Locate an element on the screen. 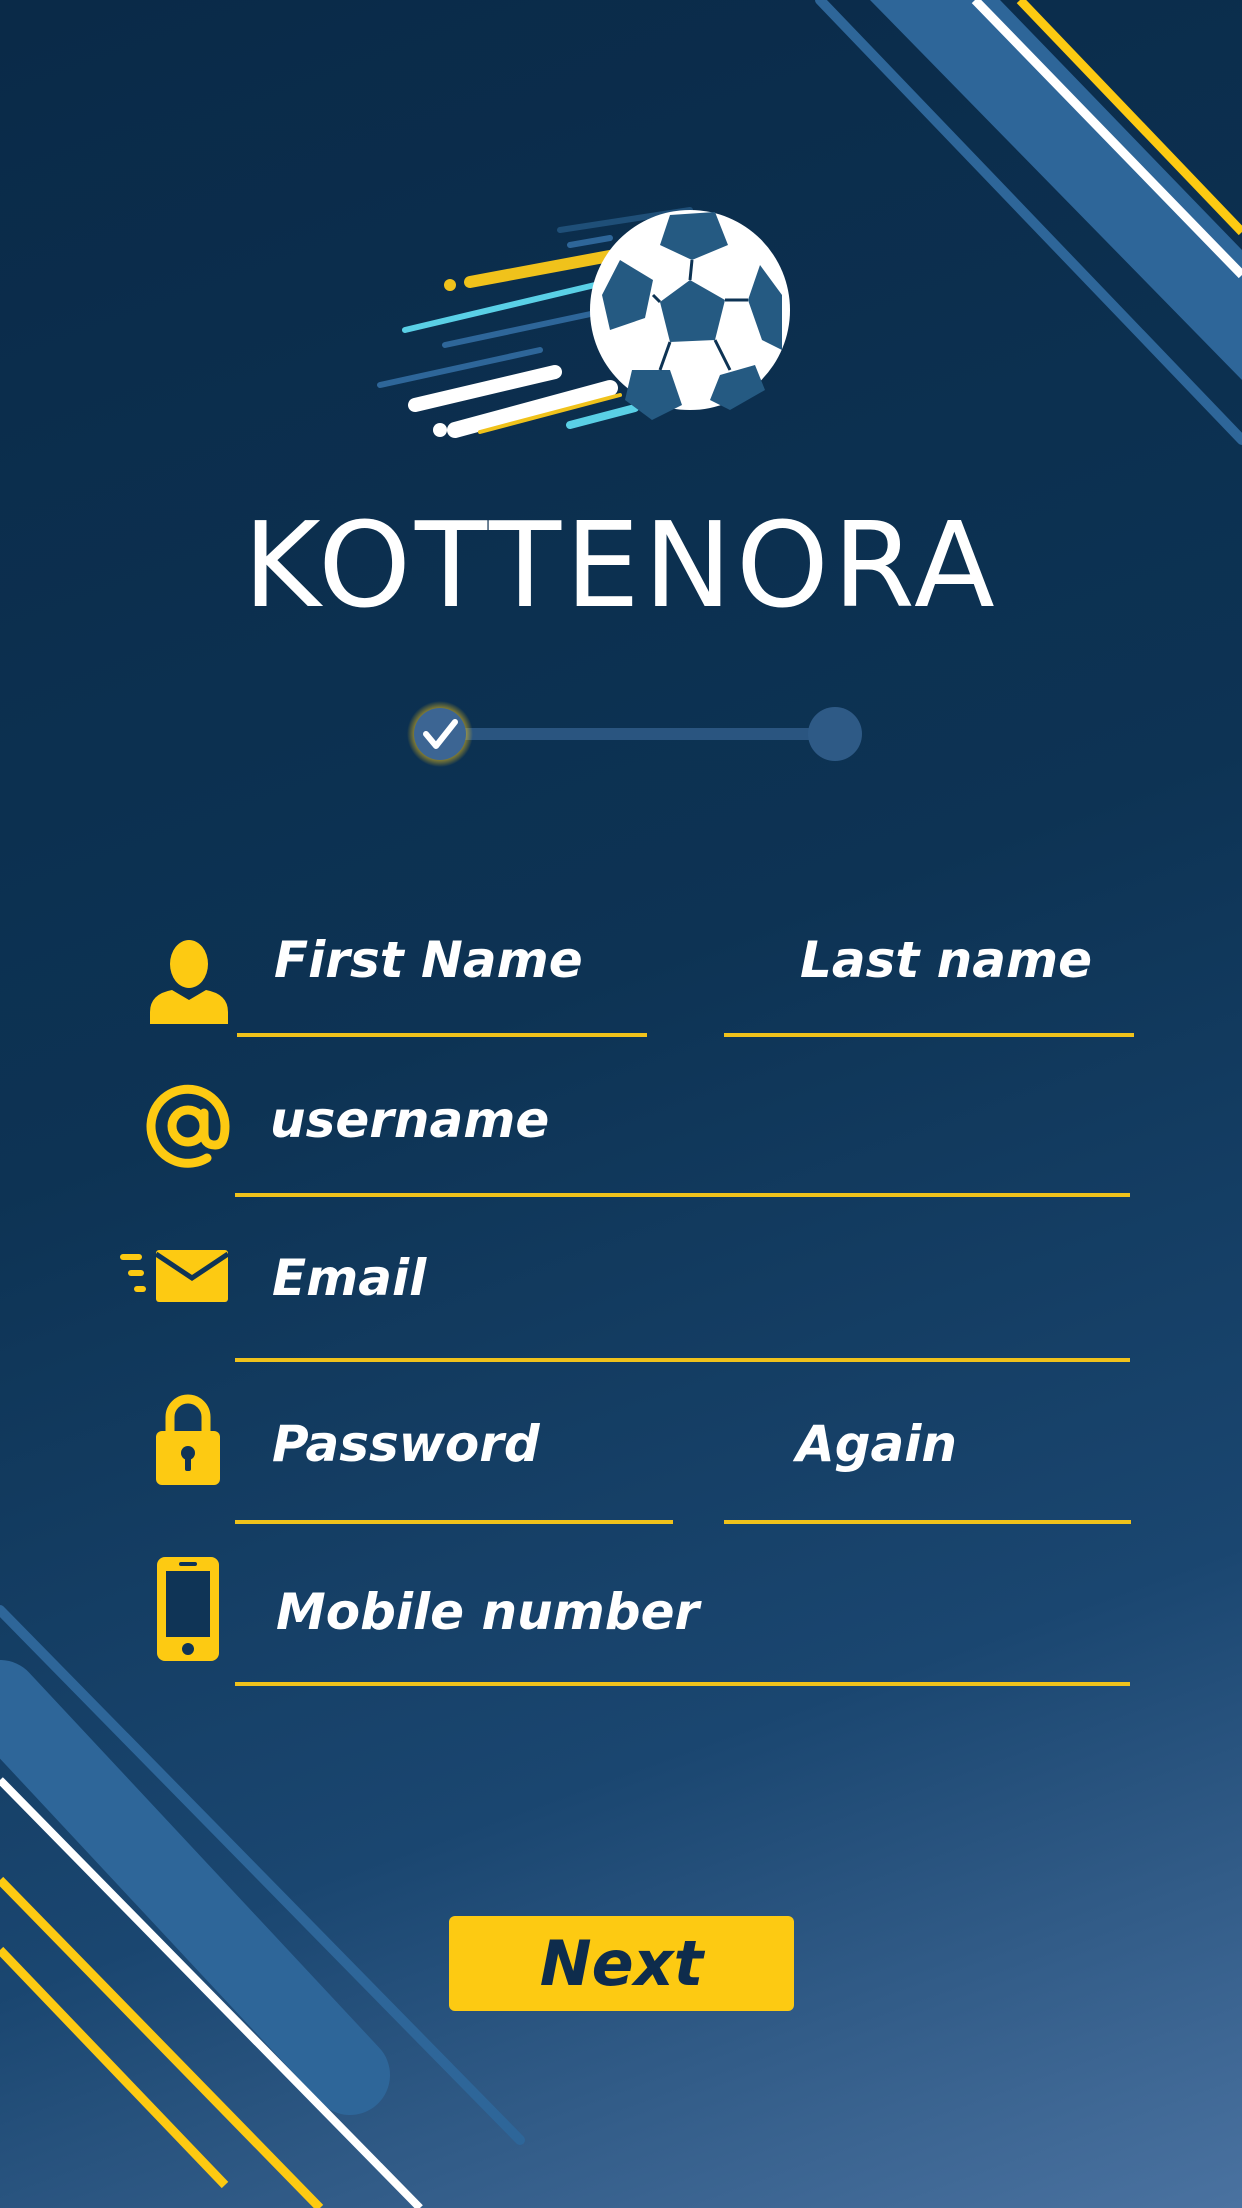 The image size is (1242, 2208). envelope-icon is located at coordinates (174, 1276).